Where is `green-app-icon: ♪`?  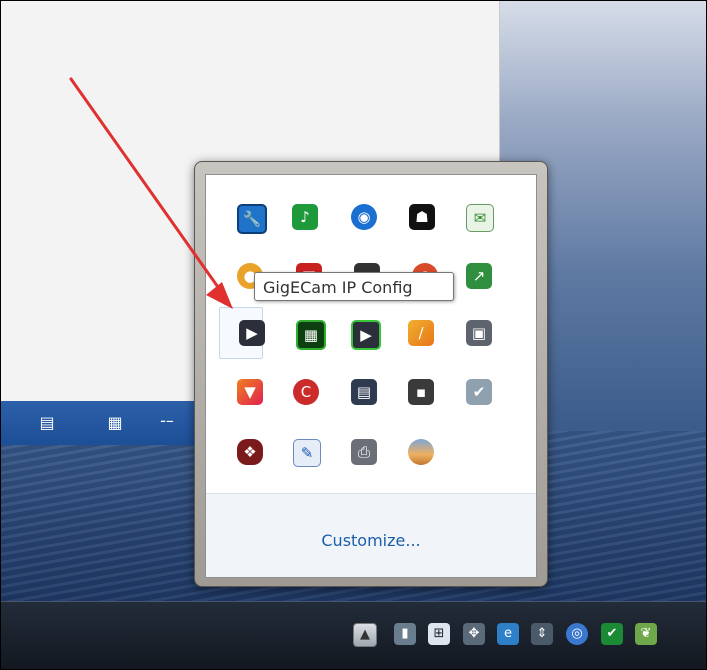
green-app-icon: ♪ is located at coordinates (305, 217).